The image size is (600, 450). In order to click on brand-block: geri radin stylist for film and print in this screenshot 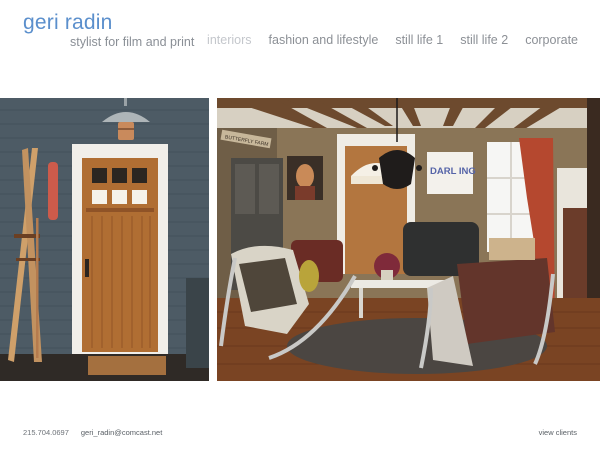, I will do `click(109, 31)`.